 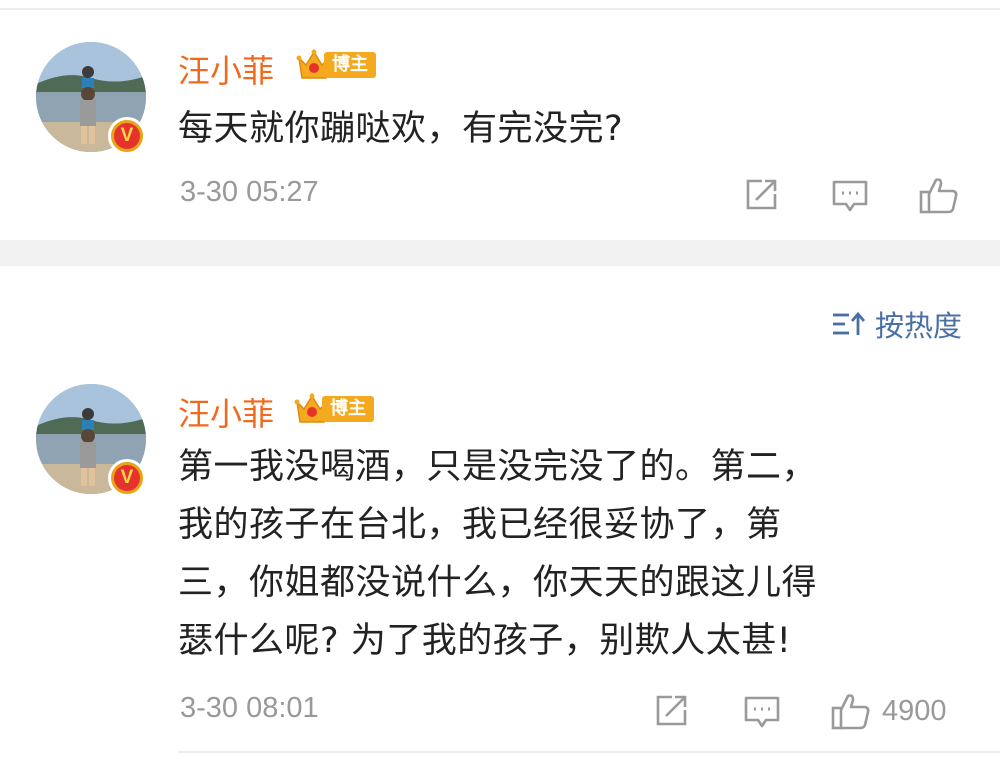 I want to click on sort-by-hot-toggle: 按热度, so click(x=896, y=324).